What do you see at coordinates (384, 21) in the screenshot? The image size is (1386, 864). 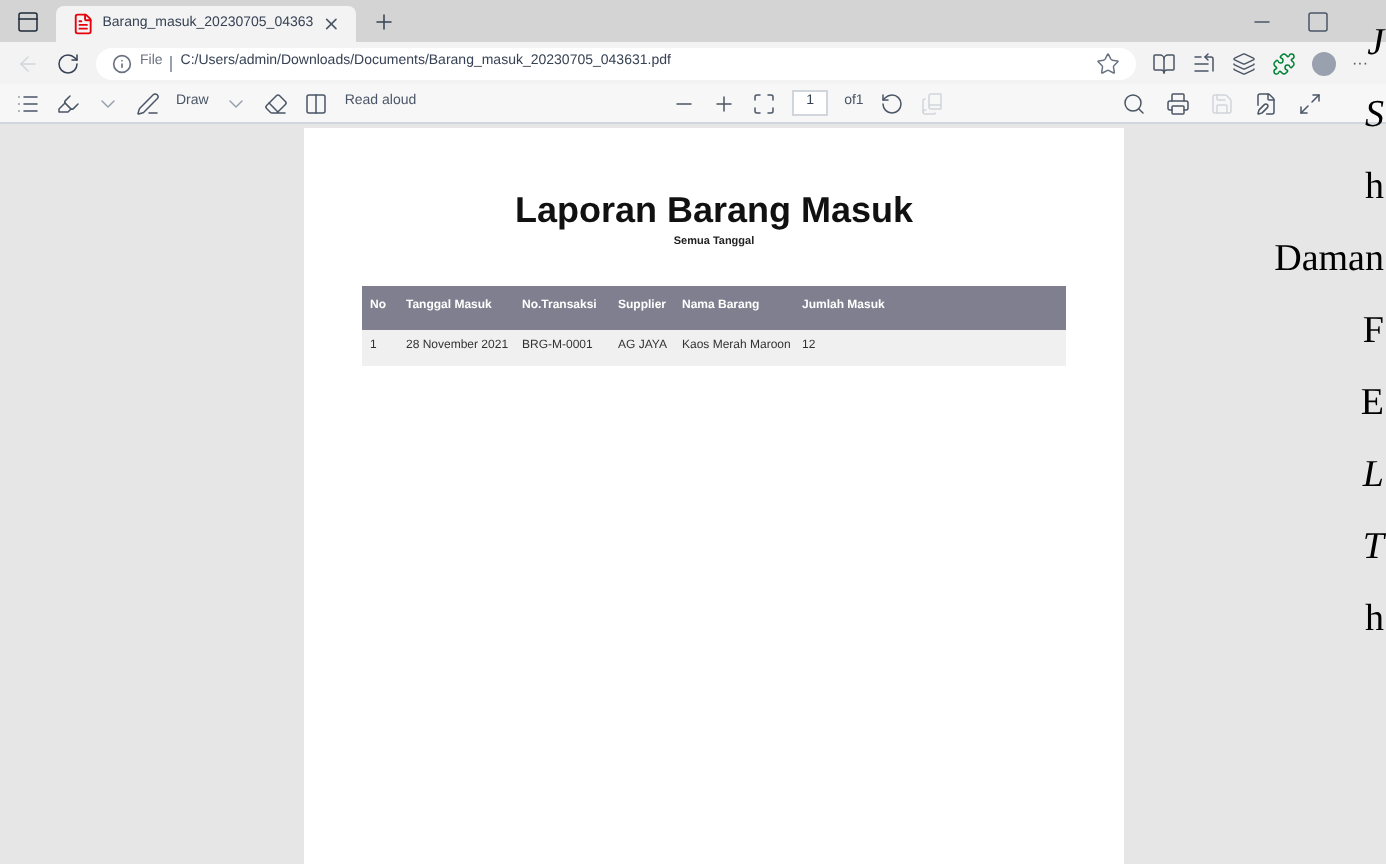 I see `new-tab-icon` at bounding box center [384, 21].